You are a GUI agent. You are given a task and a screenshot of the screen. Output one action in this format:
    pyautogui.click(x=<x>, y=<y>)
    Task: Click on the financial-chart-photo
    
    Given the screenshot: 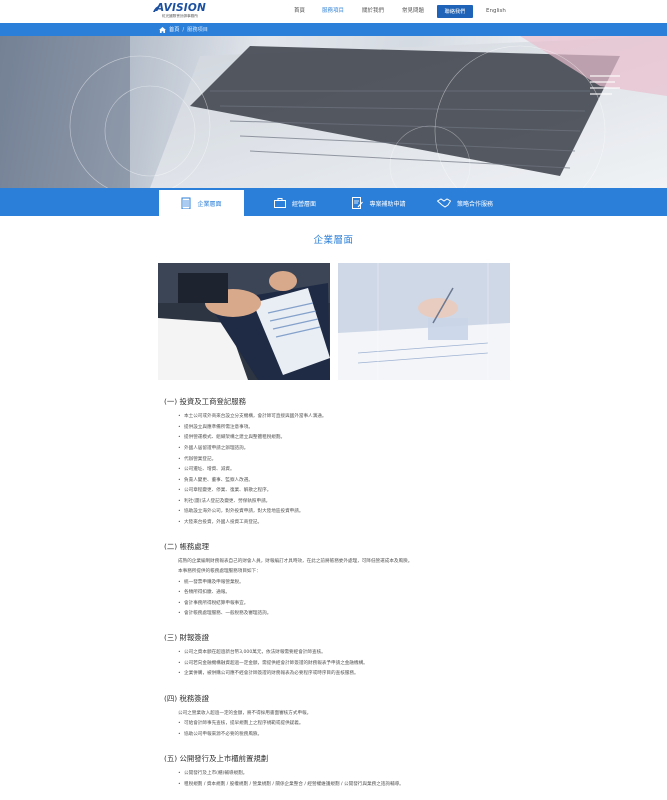 What is the action you would take?
    pyautogui.click(x=424, y=321)
    